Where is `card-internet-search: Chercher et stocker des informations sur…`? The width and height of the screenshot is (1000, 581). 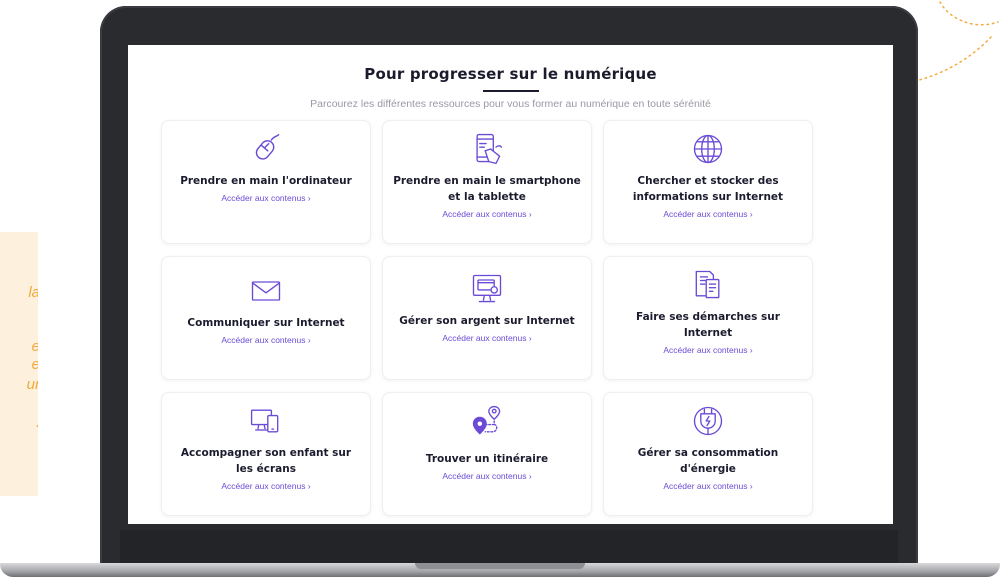
card-internet-search: Chercher et stocker des informations sur… is located at coordinates (708, 182).